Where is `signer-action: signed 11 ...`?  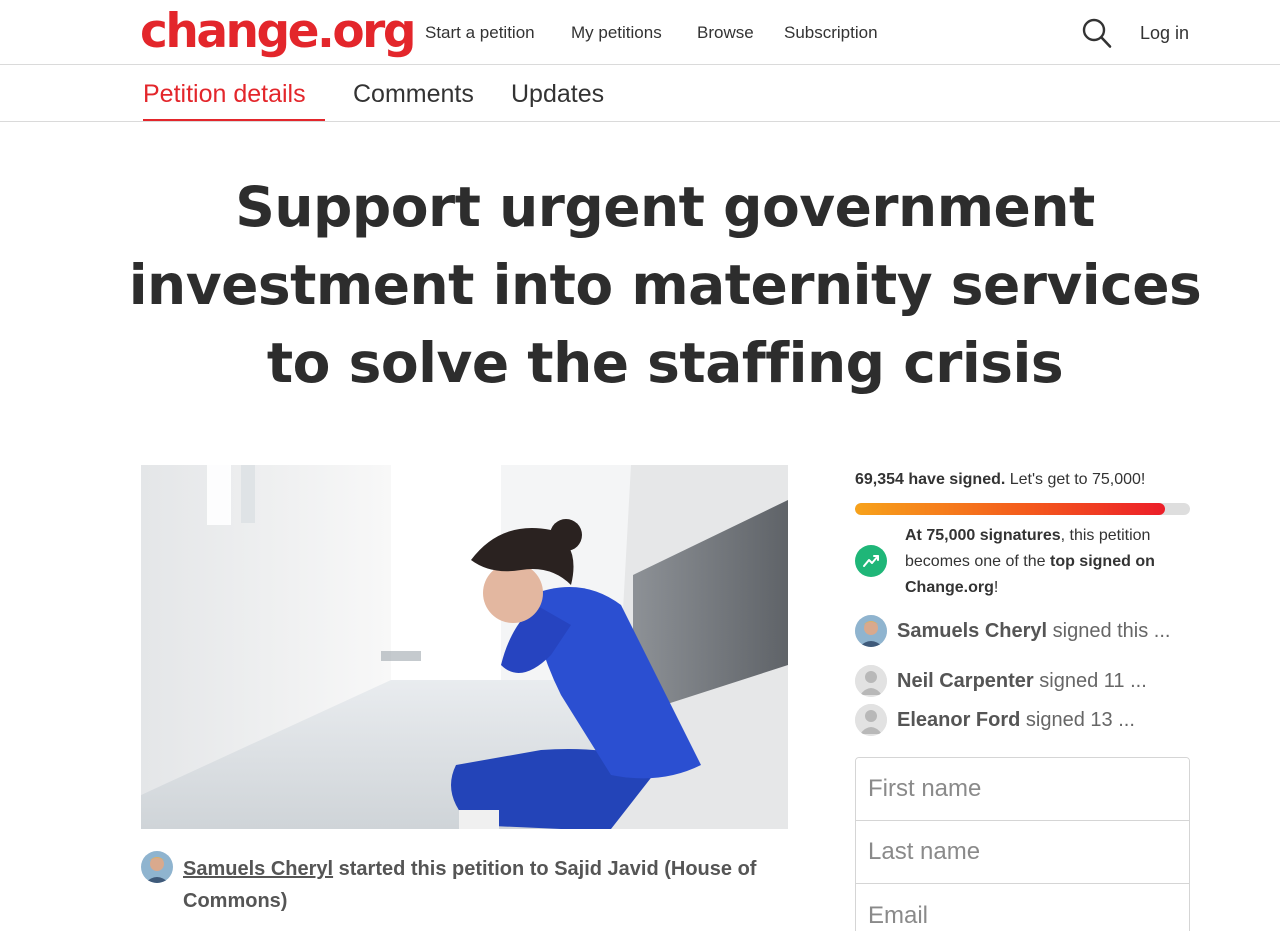
signer-action: signed 11 ... is located at coordinates (1090, 681).